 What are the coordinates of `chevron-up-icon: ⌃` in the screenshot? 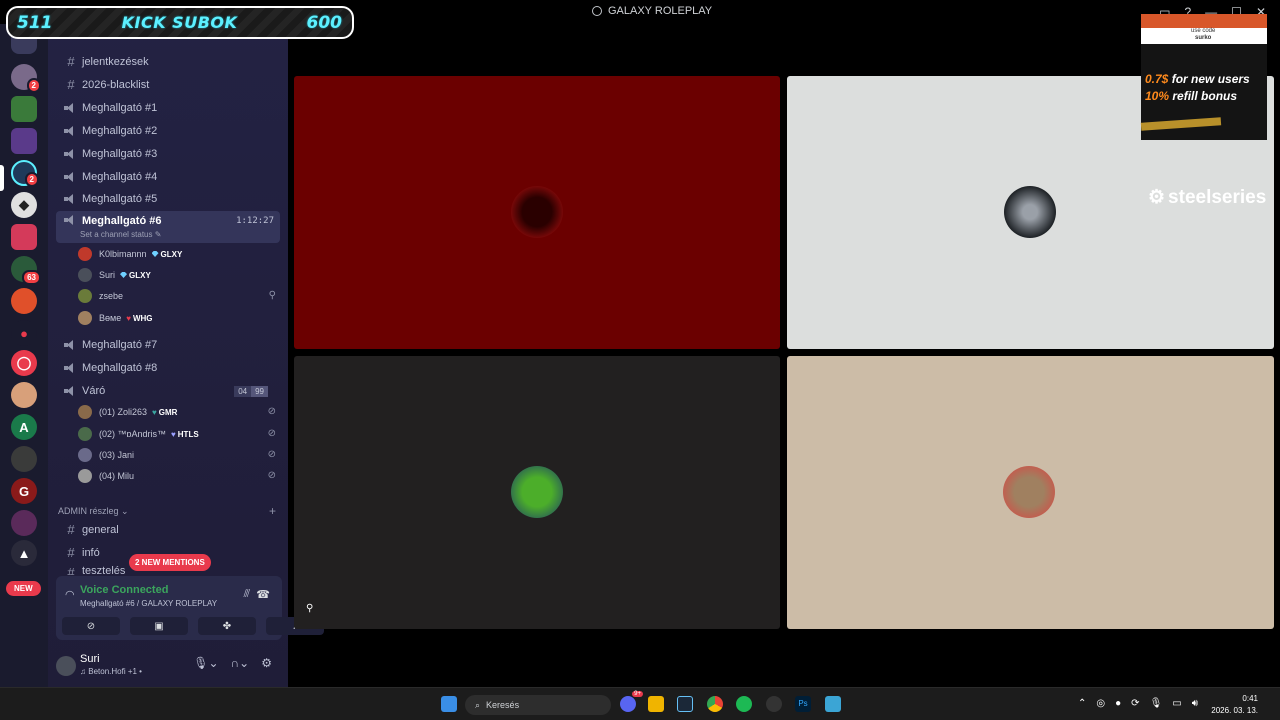 It's located at (1082, 703).